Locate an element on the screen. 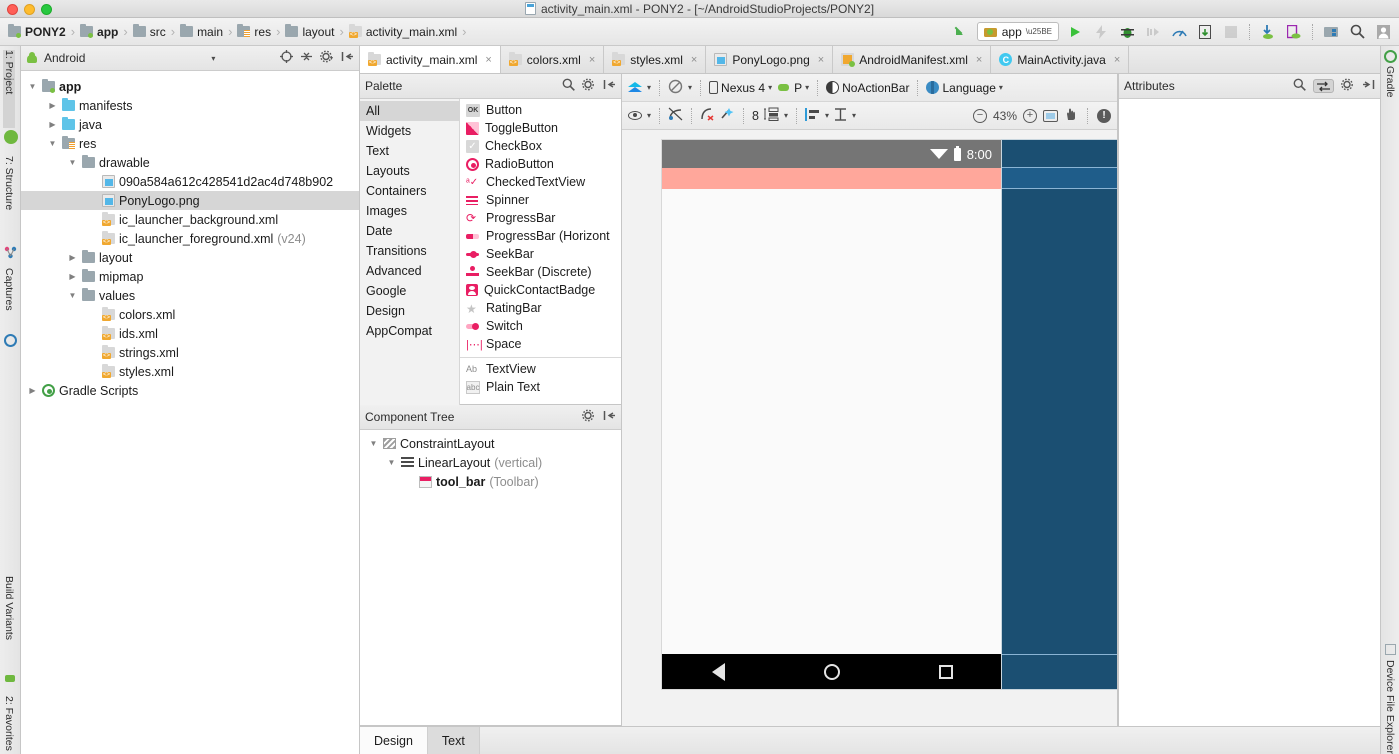 This screenshot has height=754, width=1399. collapse-all-icon is located at coordinates (306, 58).